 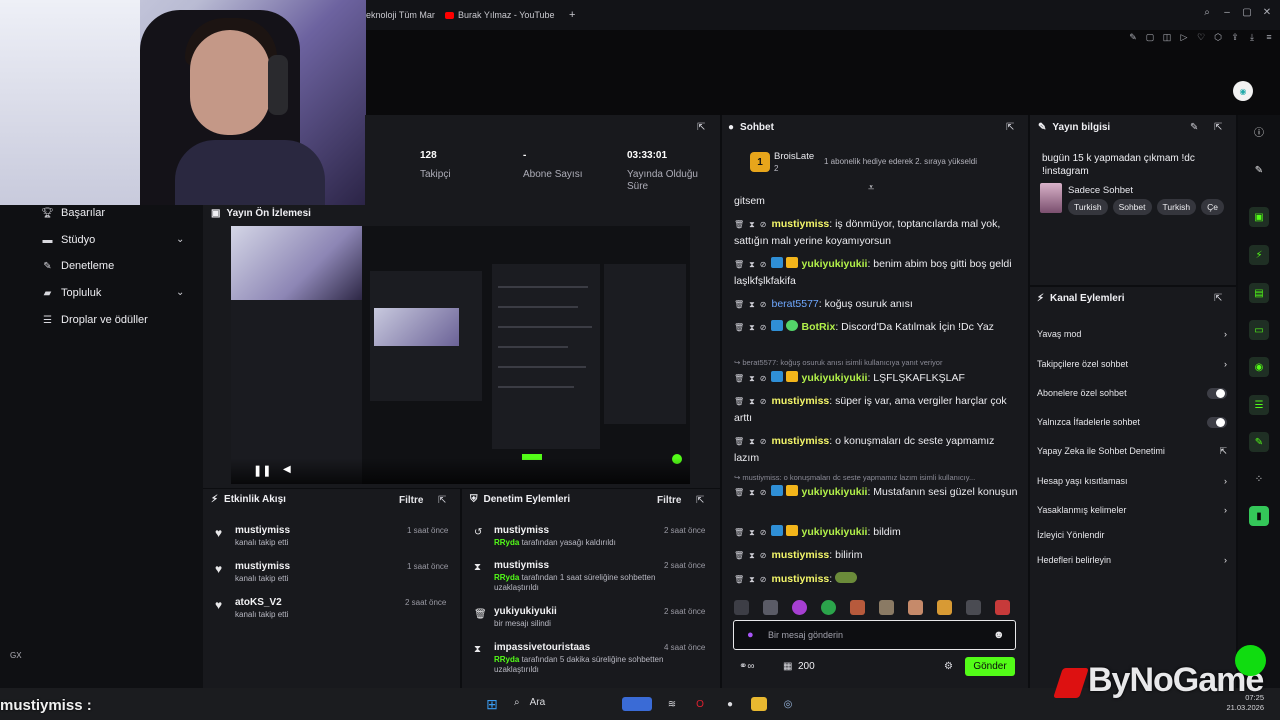 What do you see at coordinates (1267, 13) in the screenshot?
I see `close-icon: ✕` at bounding box center [1267, 13].